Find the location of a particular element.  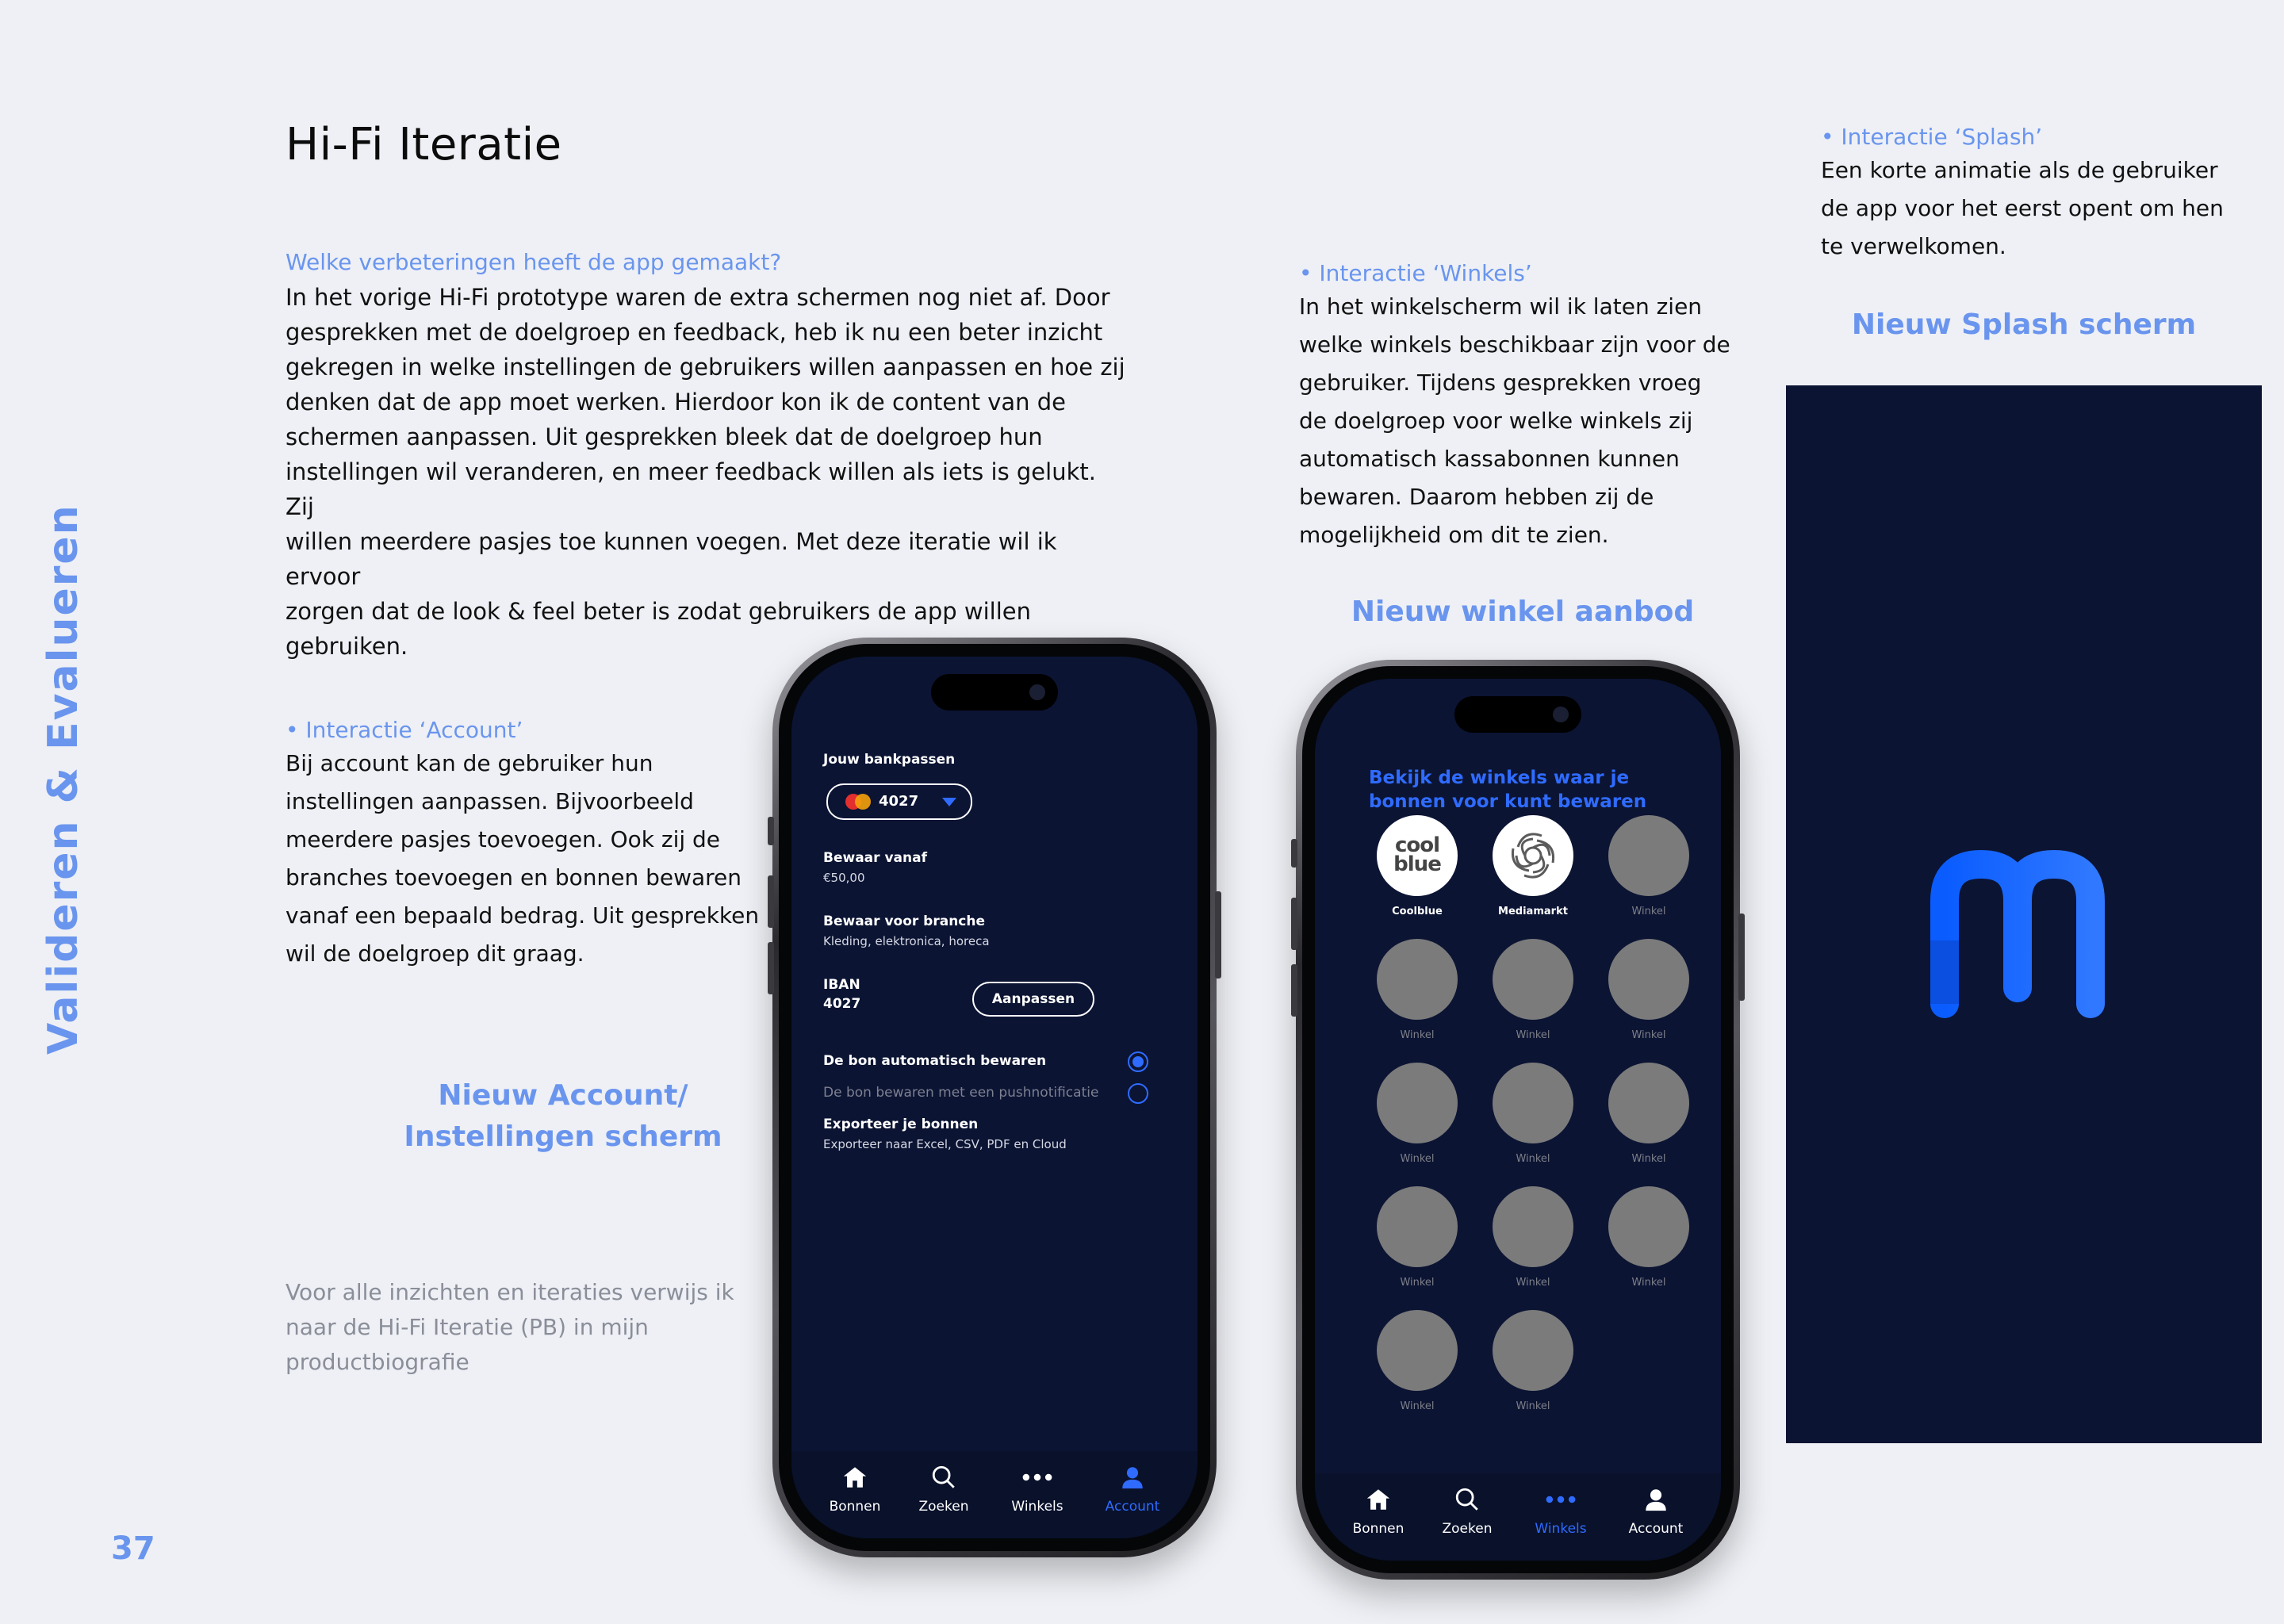

card-number: 4027 is located at coordinates (899, 801).